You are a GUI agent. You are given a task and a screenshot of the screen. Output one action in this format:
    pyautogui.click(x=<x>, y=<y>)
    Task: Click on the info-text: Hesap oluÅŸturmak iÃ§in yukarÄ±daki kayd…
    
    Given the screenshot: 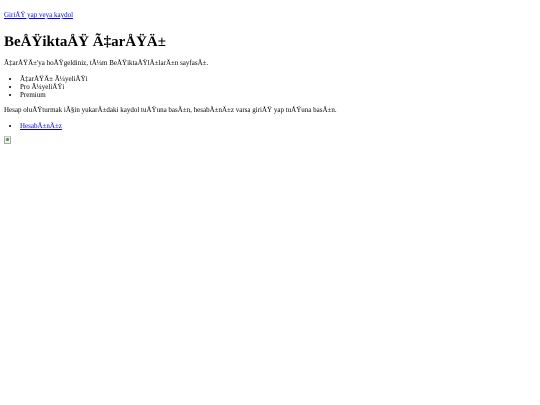 What is the action you would take?
    pyautogui.click(x=170, y=110)
    